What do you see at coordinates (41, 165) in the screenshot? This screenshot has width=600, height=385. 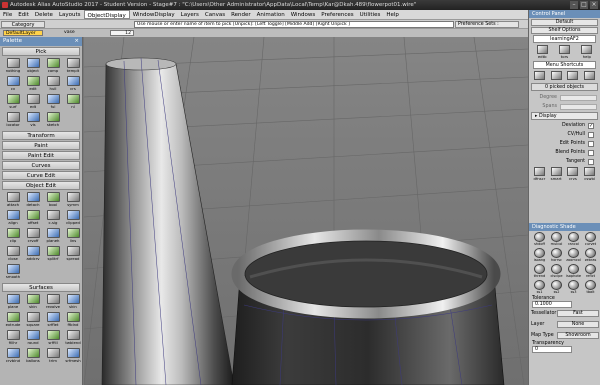 I see `palette-section-curves: Curves` at bounding box center [41, 165].